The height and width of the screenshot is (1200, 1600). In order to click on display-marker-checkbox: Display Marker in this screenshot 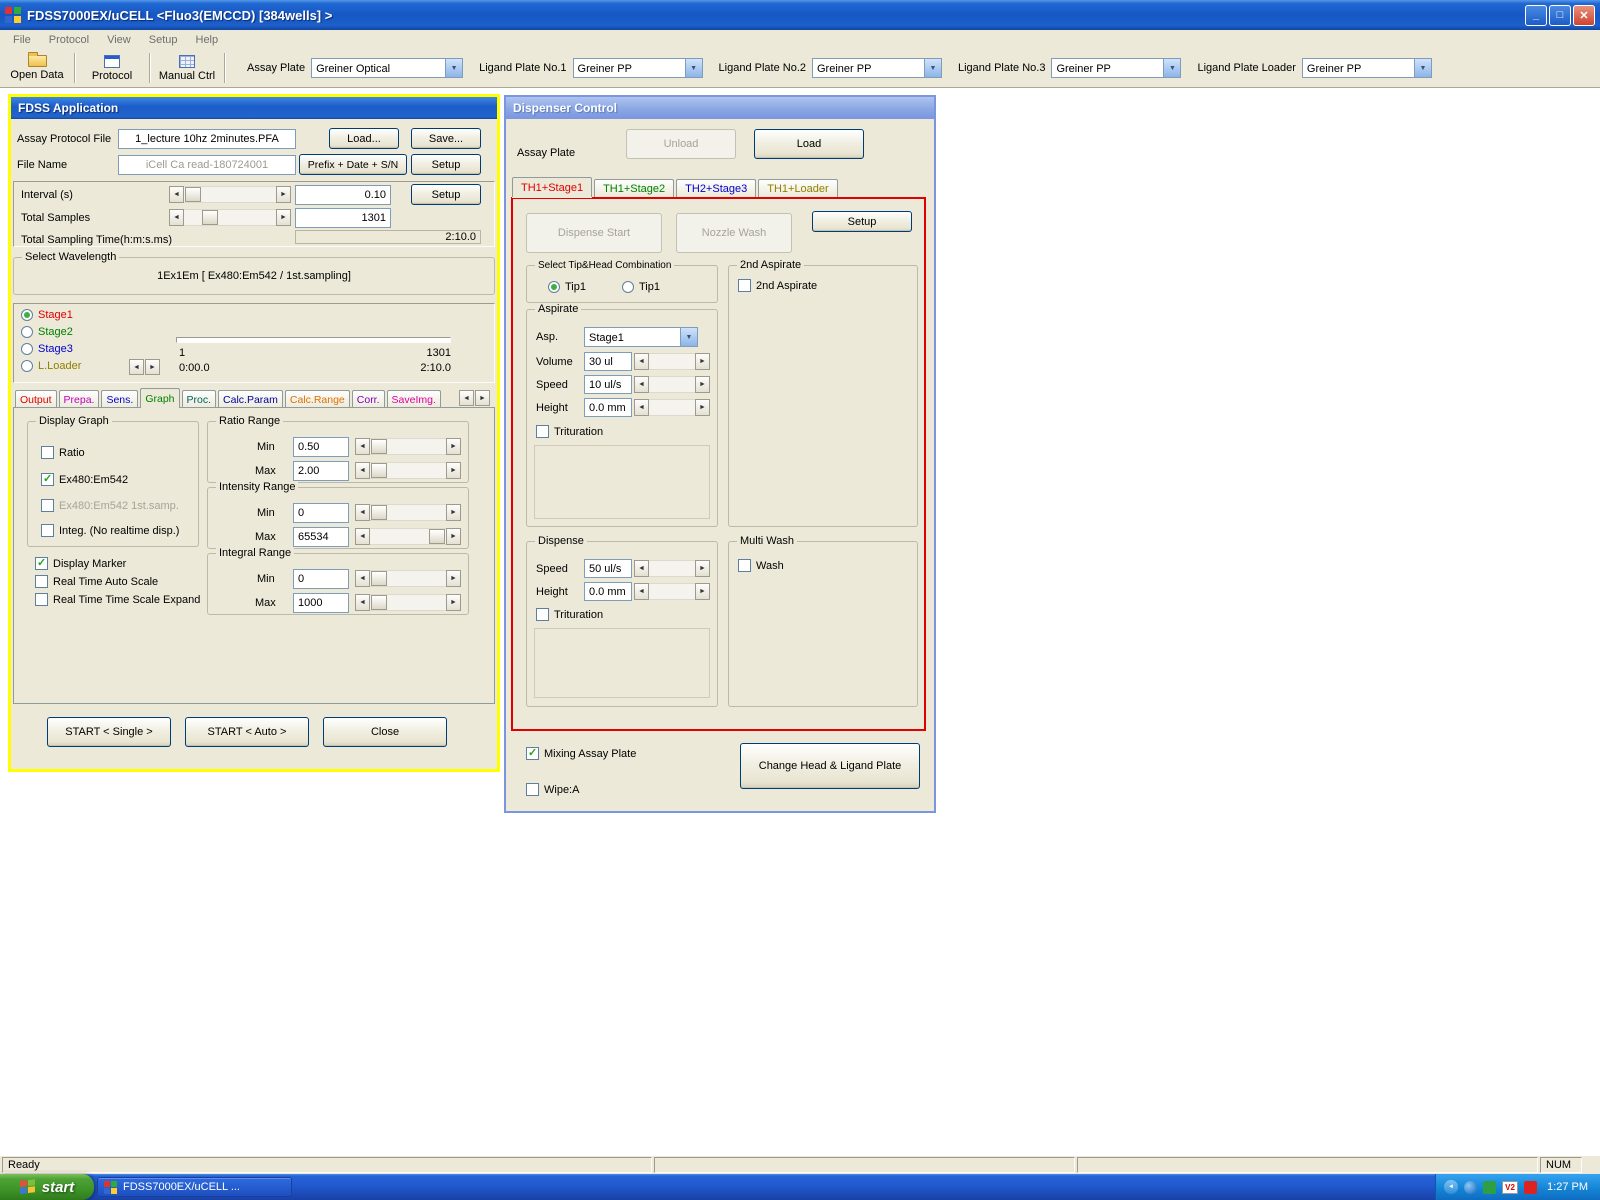, I will do `click(80, 563)`.